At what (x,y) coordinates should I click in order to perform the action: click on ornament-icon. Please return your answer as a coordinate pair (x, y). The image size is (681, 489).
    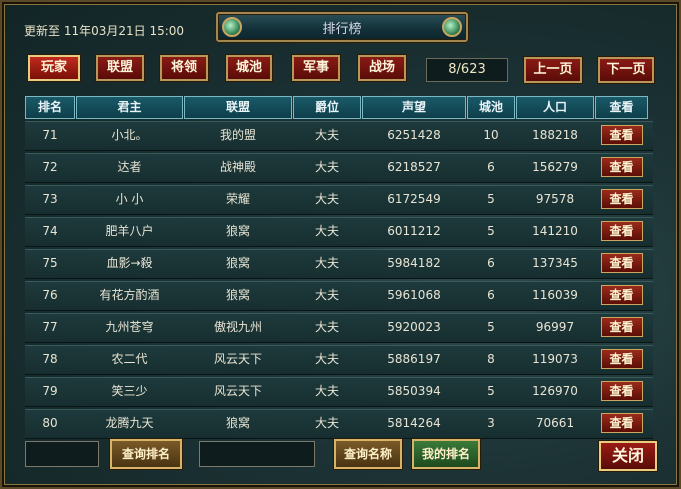
    Looking at the image, I should click on (452, 27).